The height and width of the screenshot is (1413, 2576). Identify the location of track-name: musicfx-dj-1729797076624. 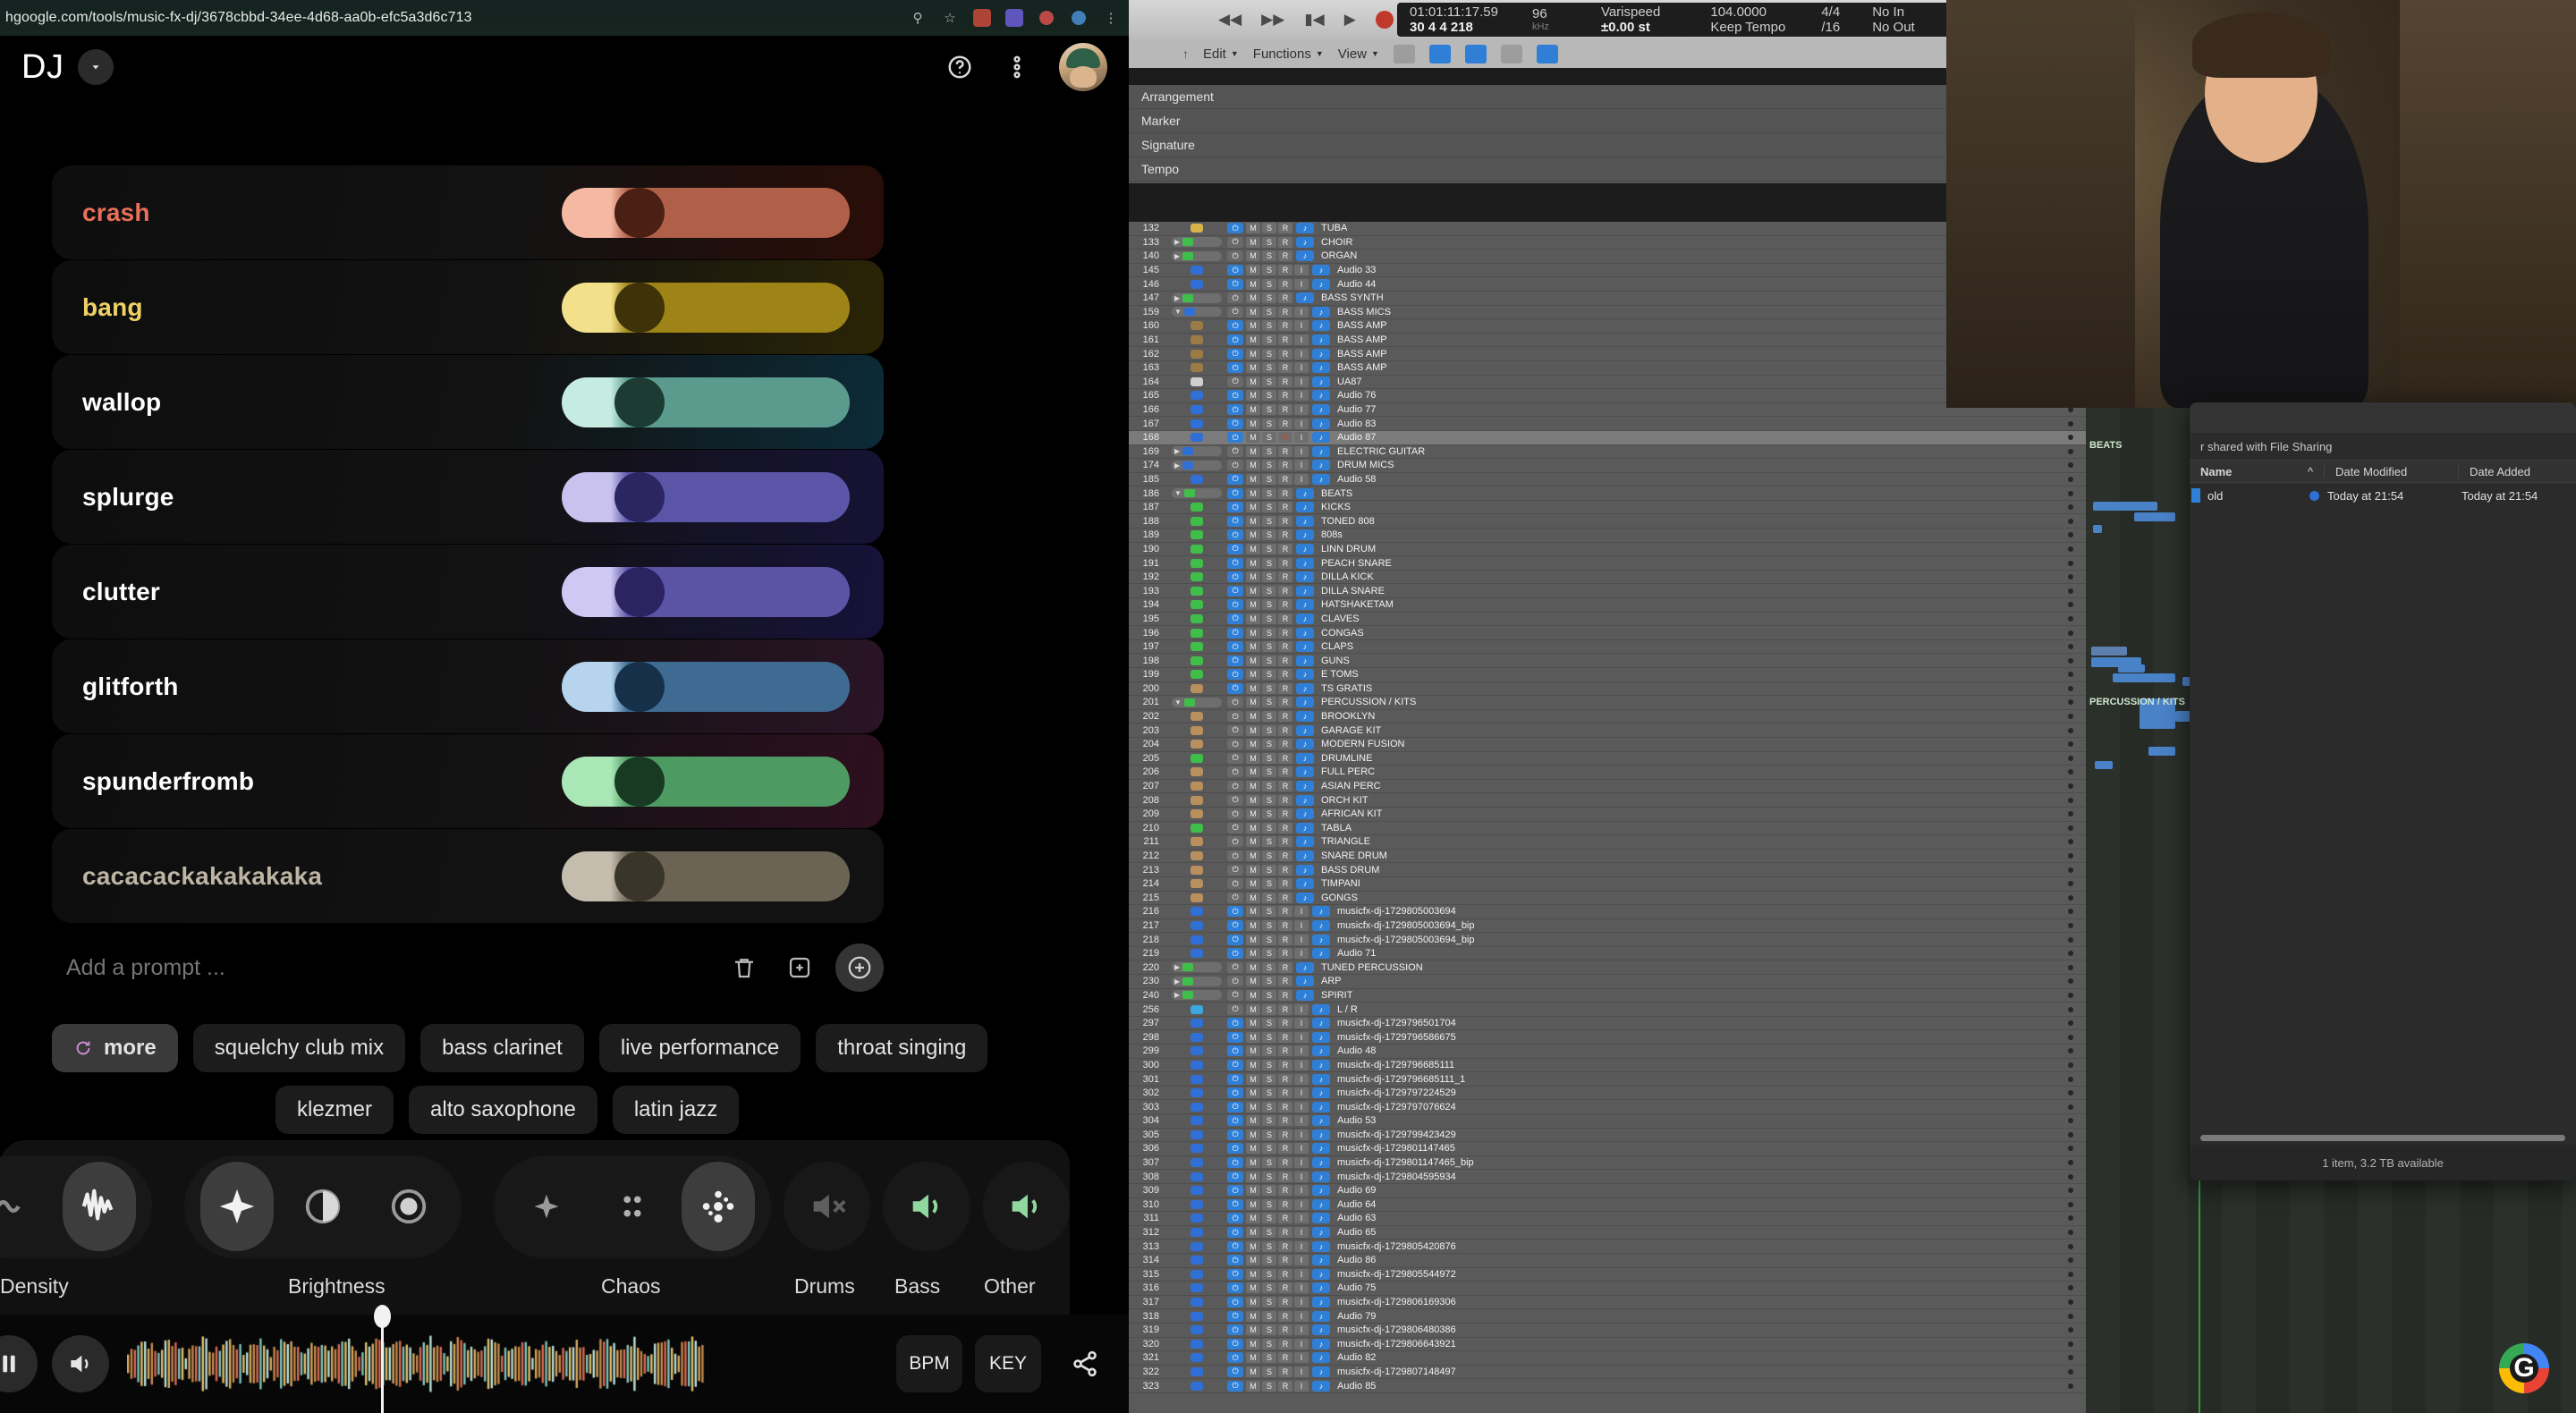
(1396, 1107).